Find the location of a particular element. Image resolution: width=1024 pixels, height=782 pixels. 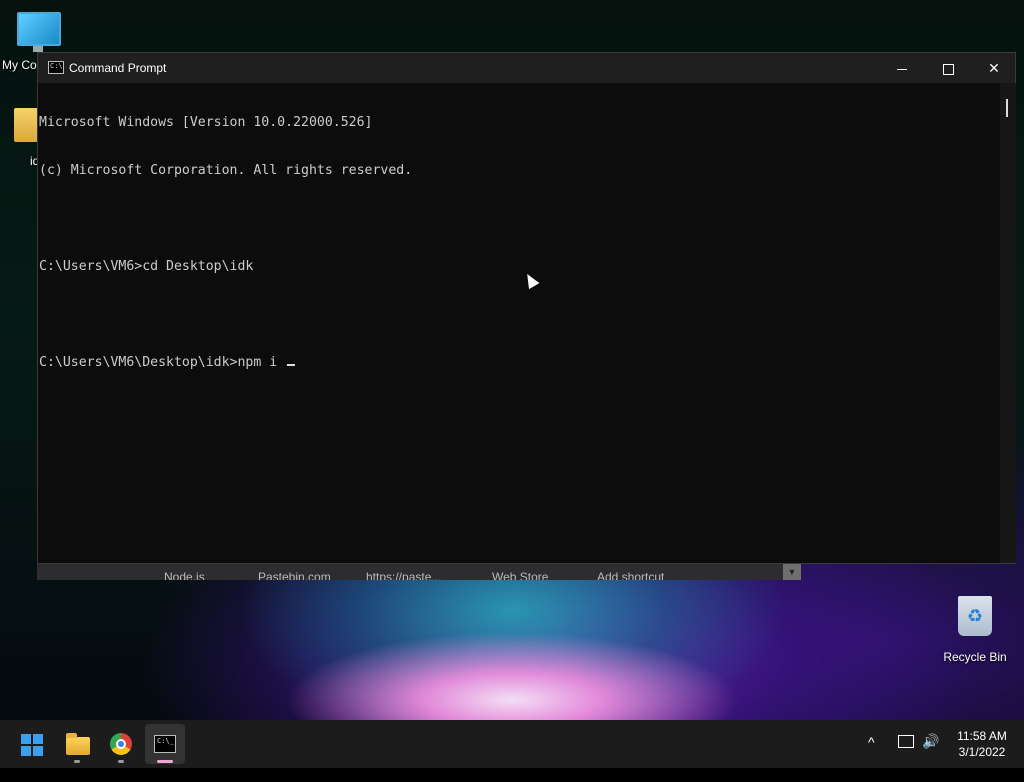

recycle-bin-icon: ♻ is located at coordinates (975, 616).